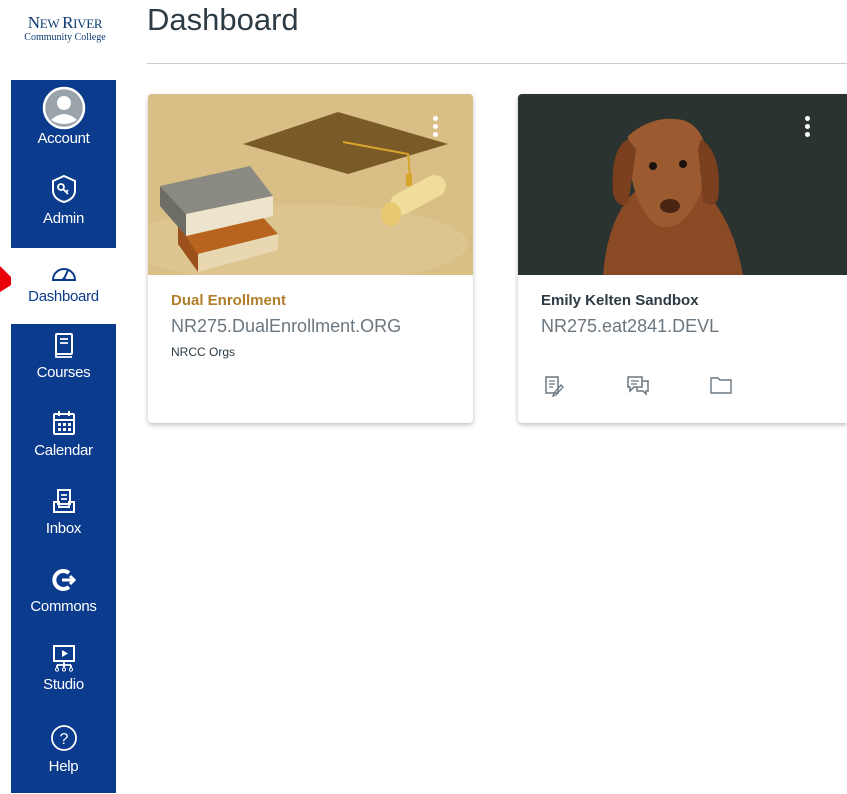 Image resolution: width=847 pixels, height=794 pixels. I want to click on nav-help: ? Help, so click(63, 759).